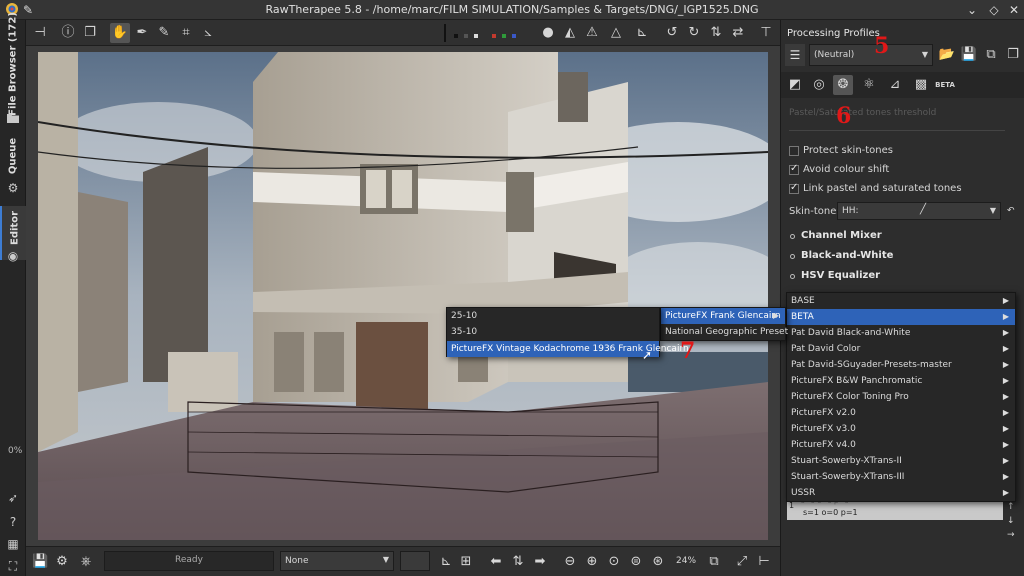  What do you see at coordinates (847, 255) in the screenshot?
I see `black-white-heading: Black-and-White` at bounding box center [847, 255].